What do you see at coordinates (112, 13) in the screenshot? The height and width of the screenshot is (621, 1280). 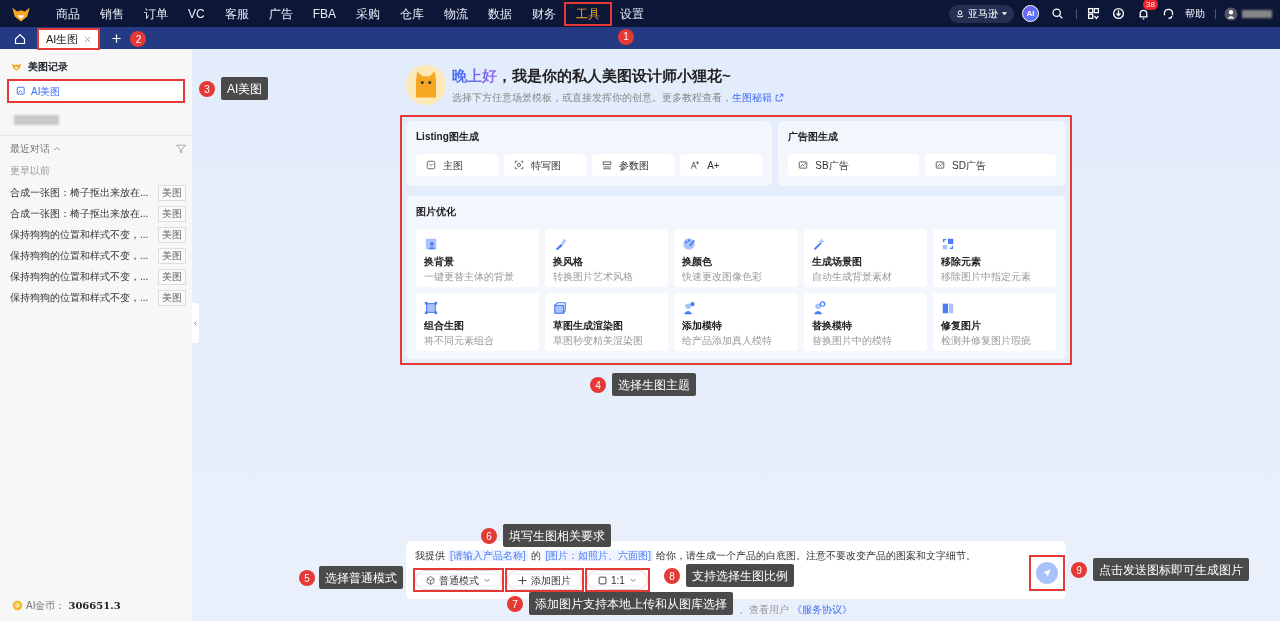 I see `nav-item: 销售` at bounding box center [112, 13].